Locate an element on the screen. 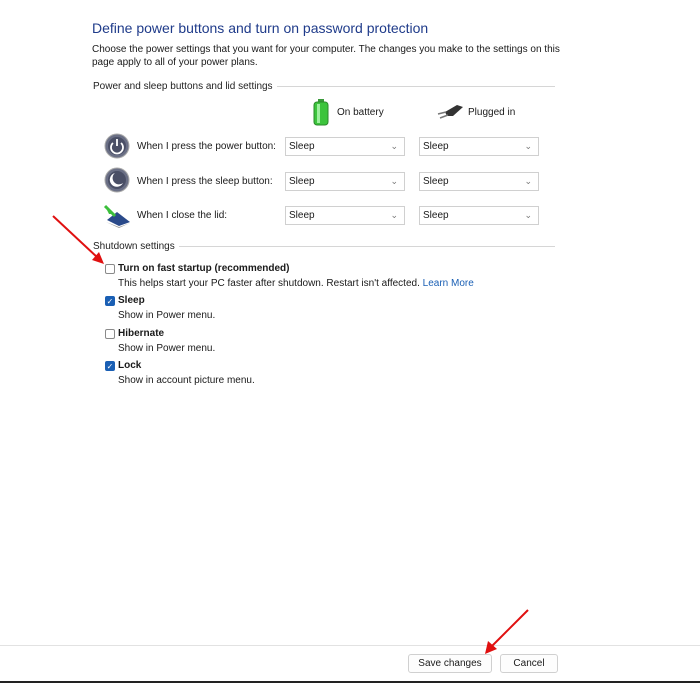  cancel-button: Cancel is located at coordinates (529, 663).